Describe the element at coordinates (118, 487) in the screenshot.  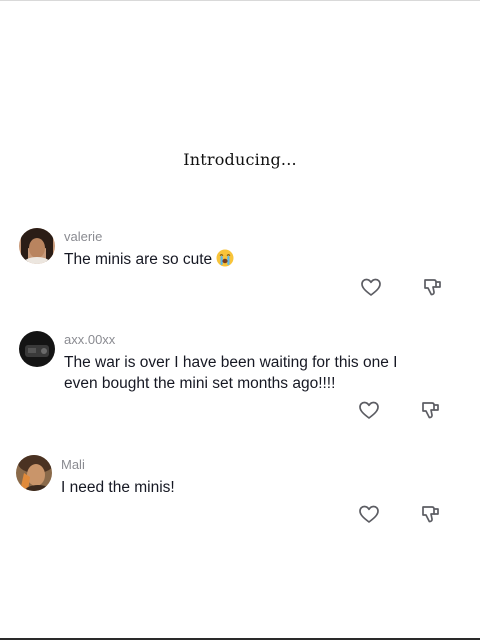
I see `comment-text: I need the minis!` at that location.